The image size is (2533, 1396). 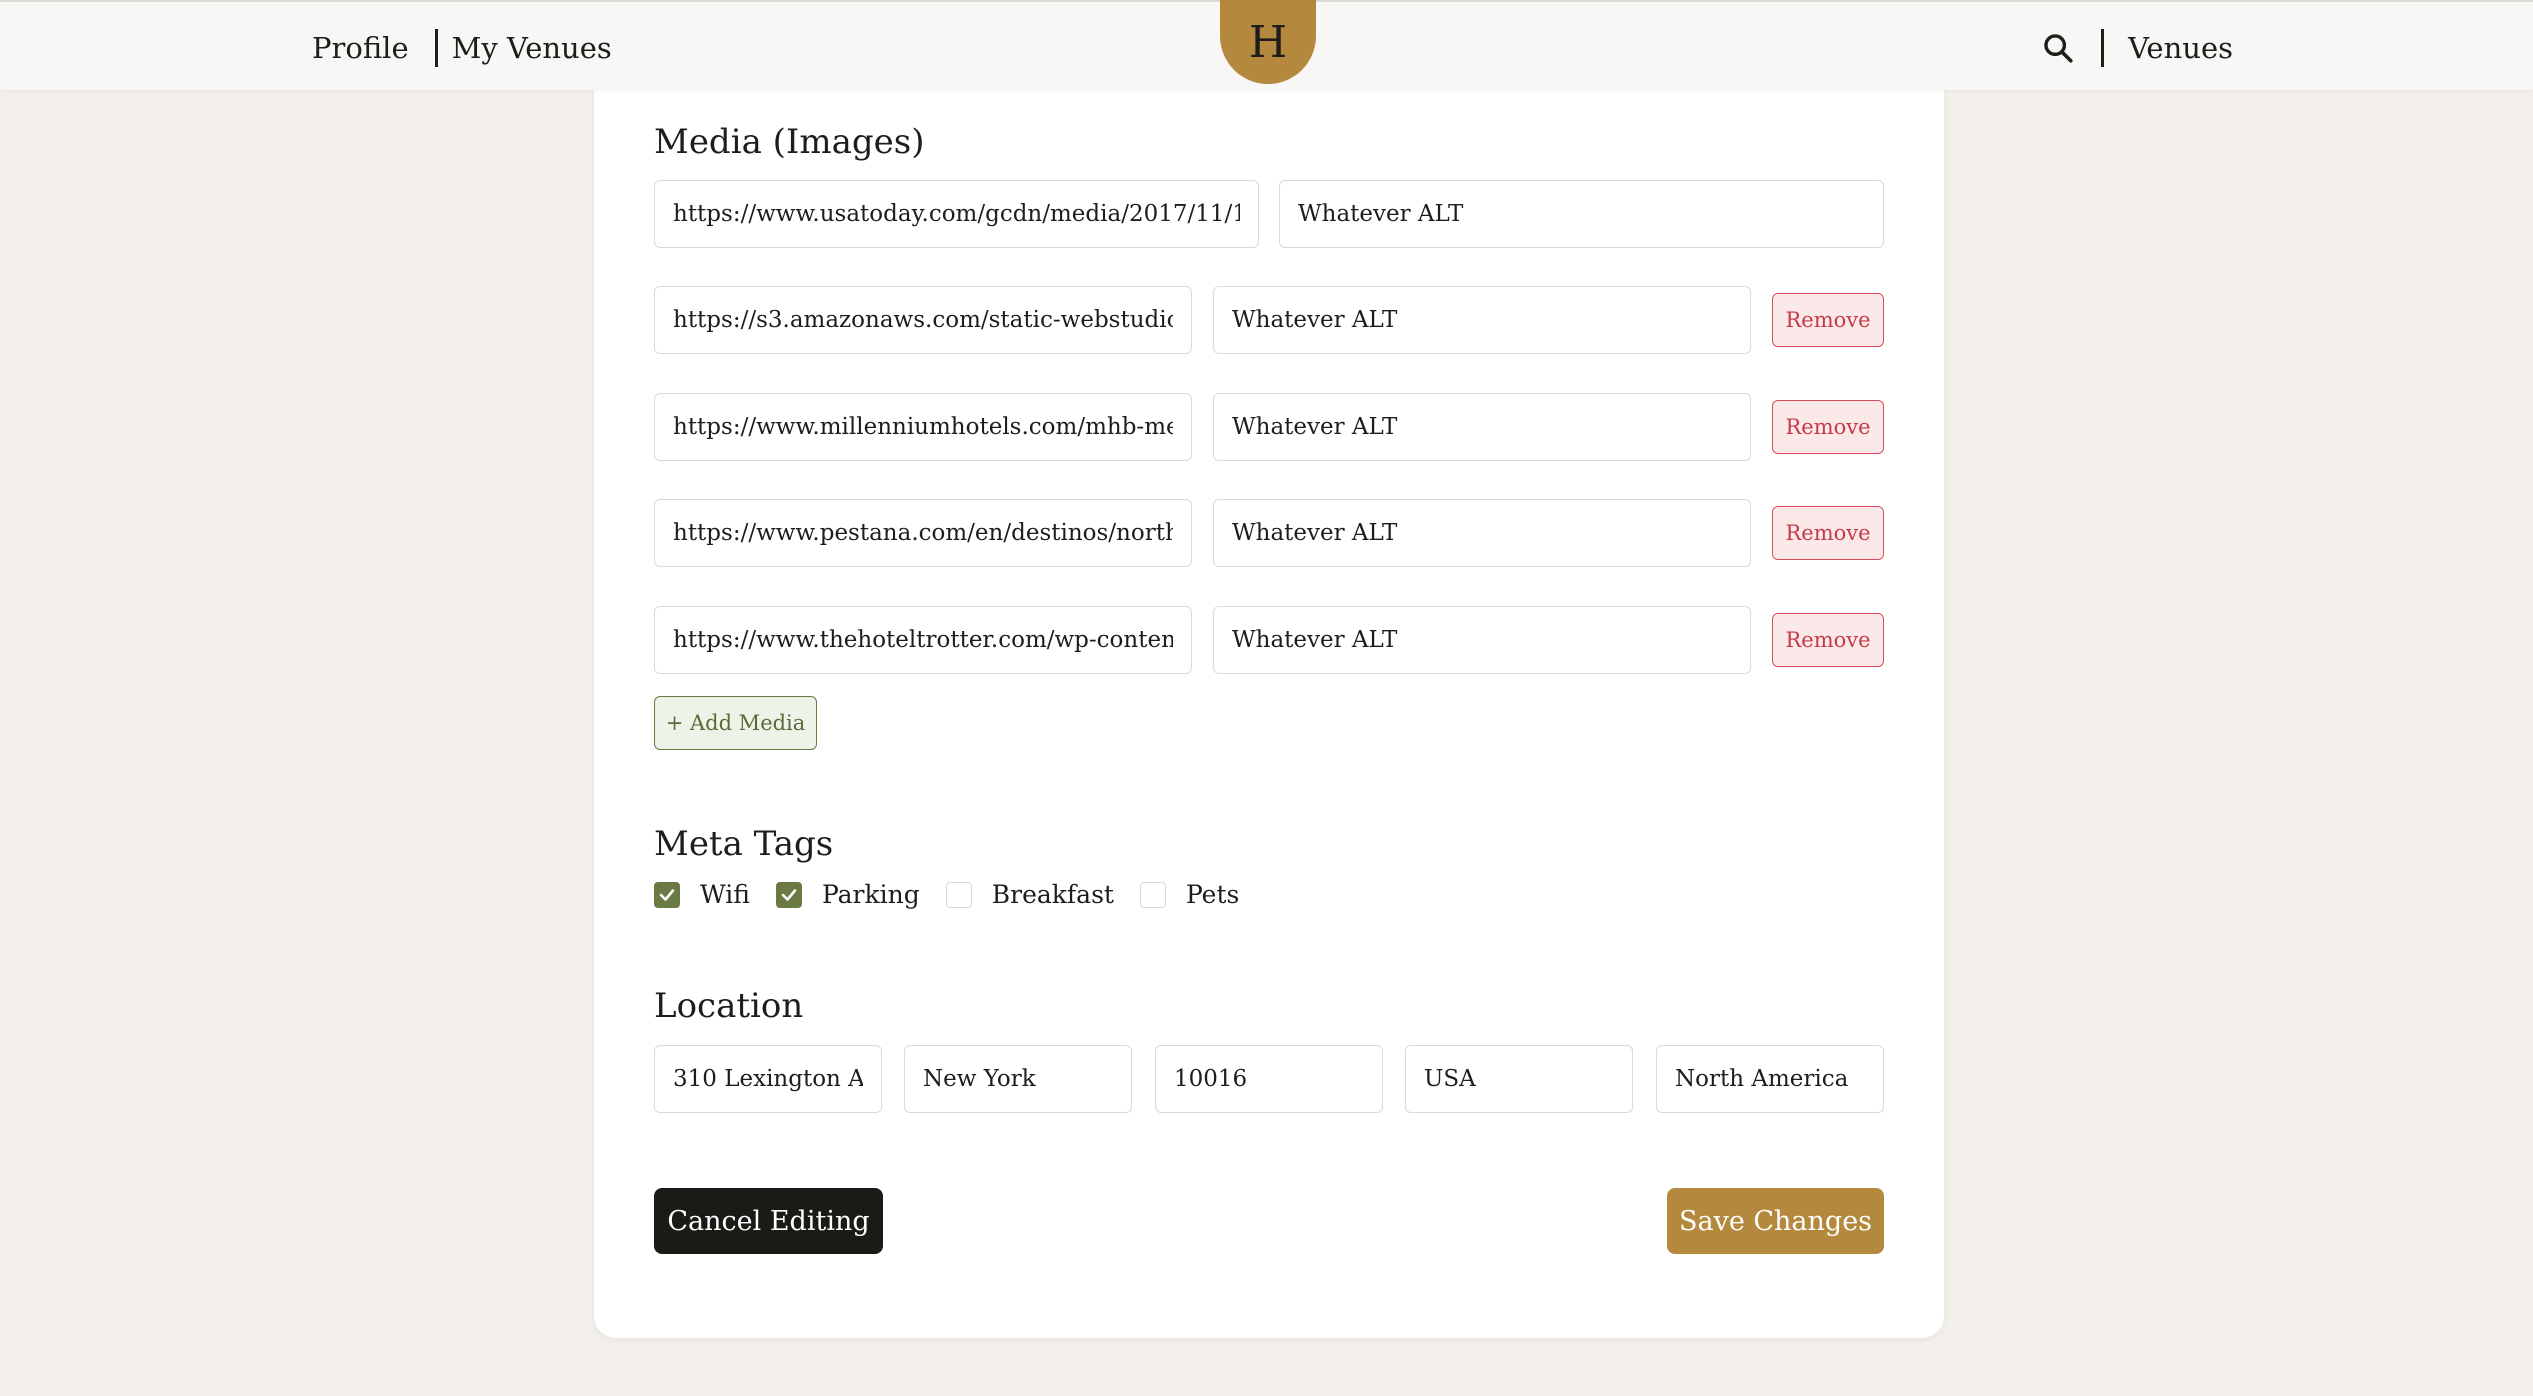 I want to click on country-input, so click(x=1519, y=1079).